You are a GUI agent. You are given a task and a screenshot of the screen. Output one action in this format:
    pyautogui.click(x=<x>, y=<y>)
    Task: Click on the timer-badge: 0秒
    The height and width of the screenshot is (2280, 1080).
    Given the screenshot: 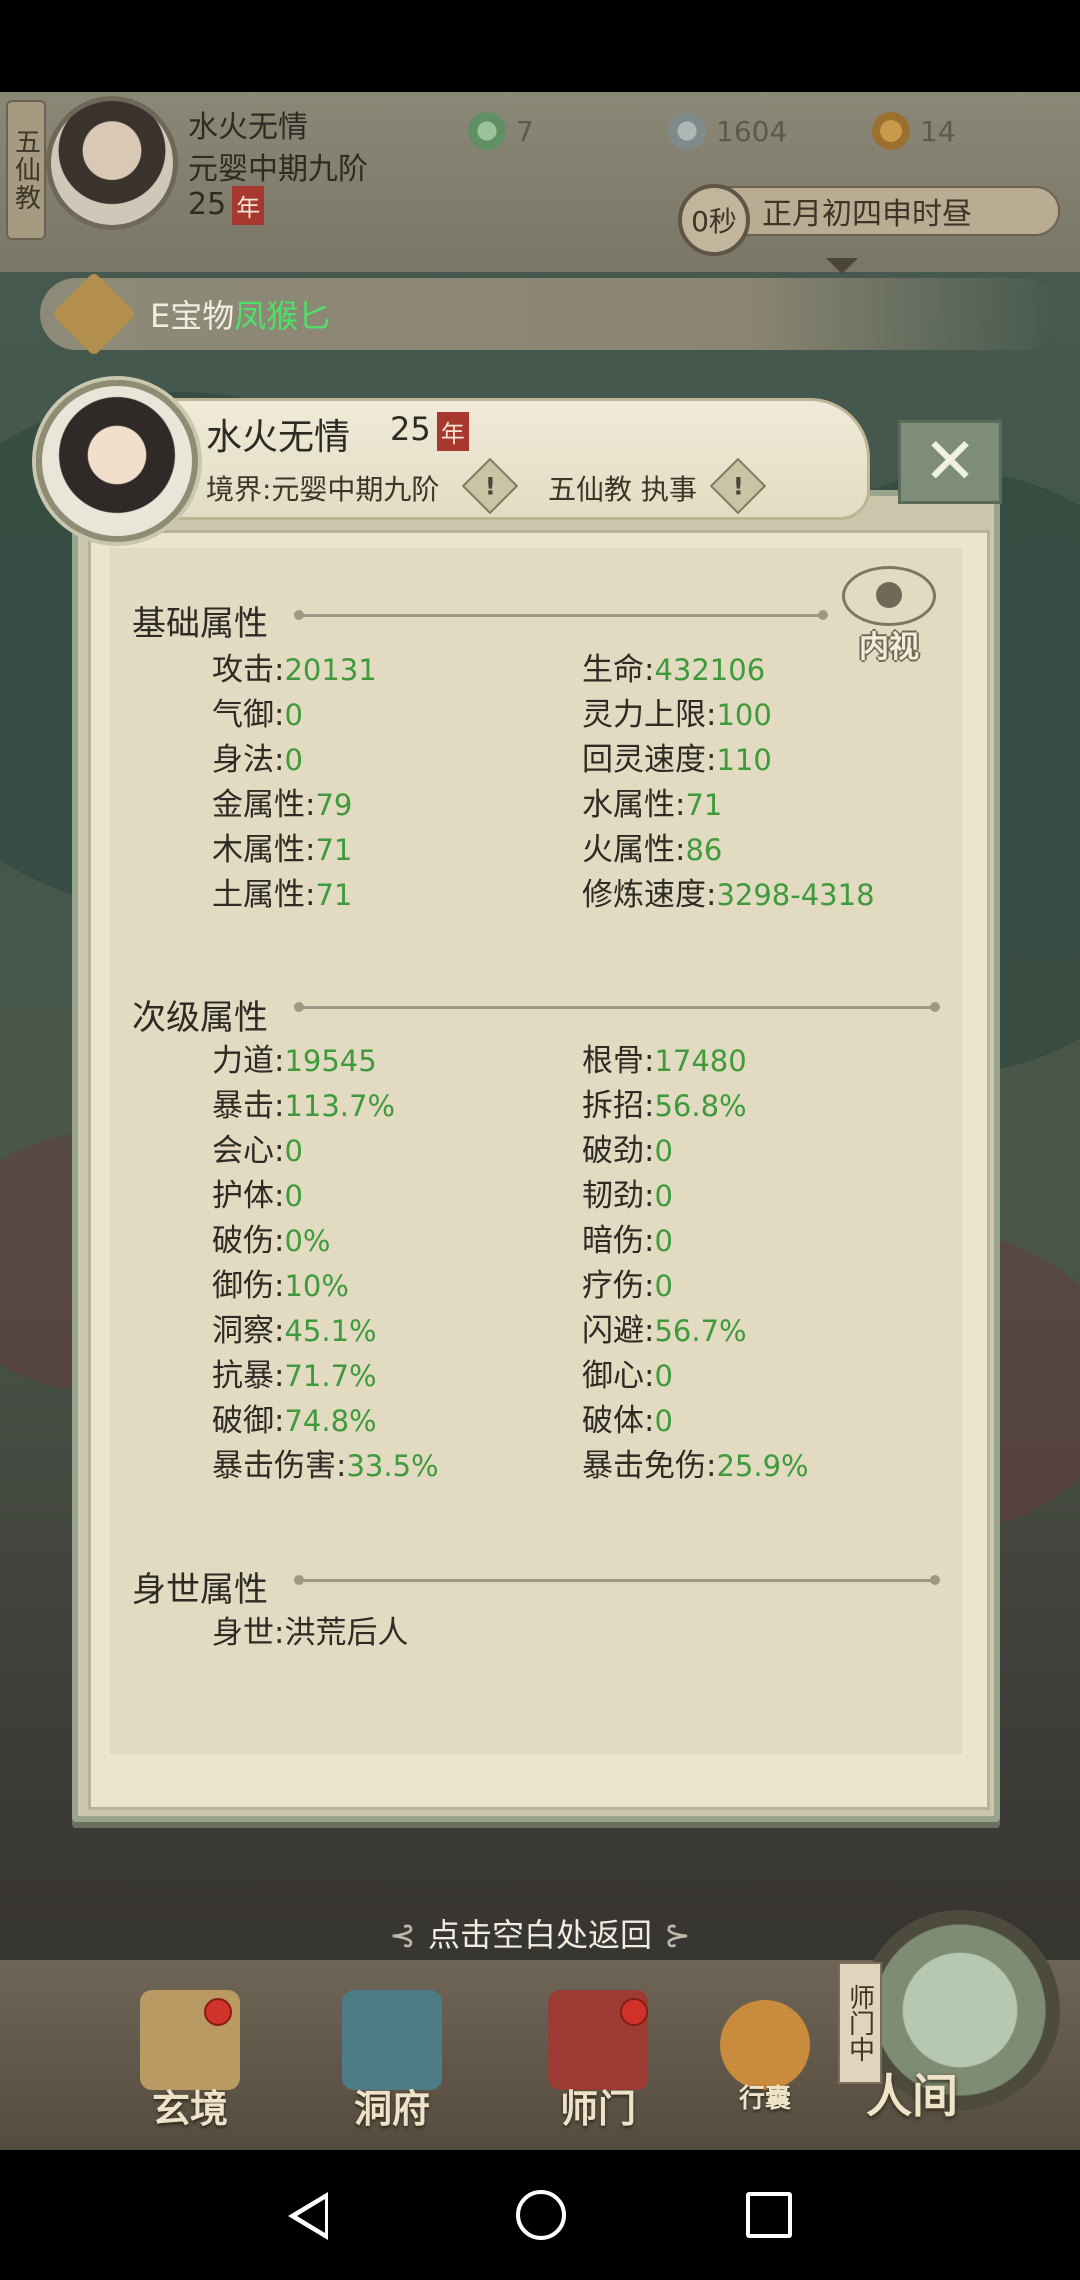 What is the action you would take?
    pyautogui.click(x=714, y=220)
    